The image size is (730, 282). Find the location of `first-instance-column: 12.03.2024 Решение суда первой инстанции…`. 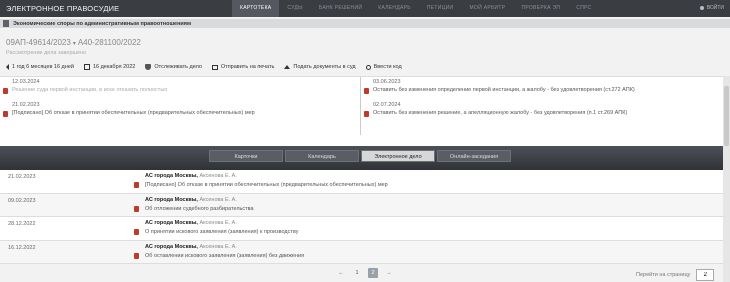

first-instance-column: 12.03.2024 Решение суда первой инстанции… is located at coordinates (180, 97).